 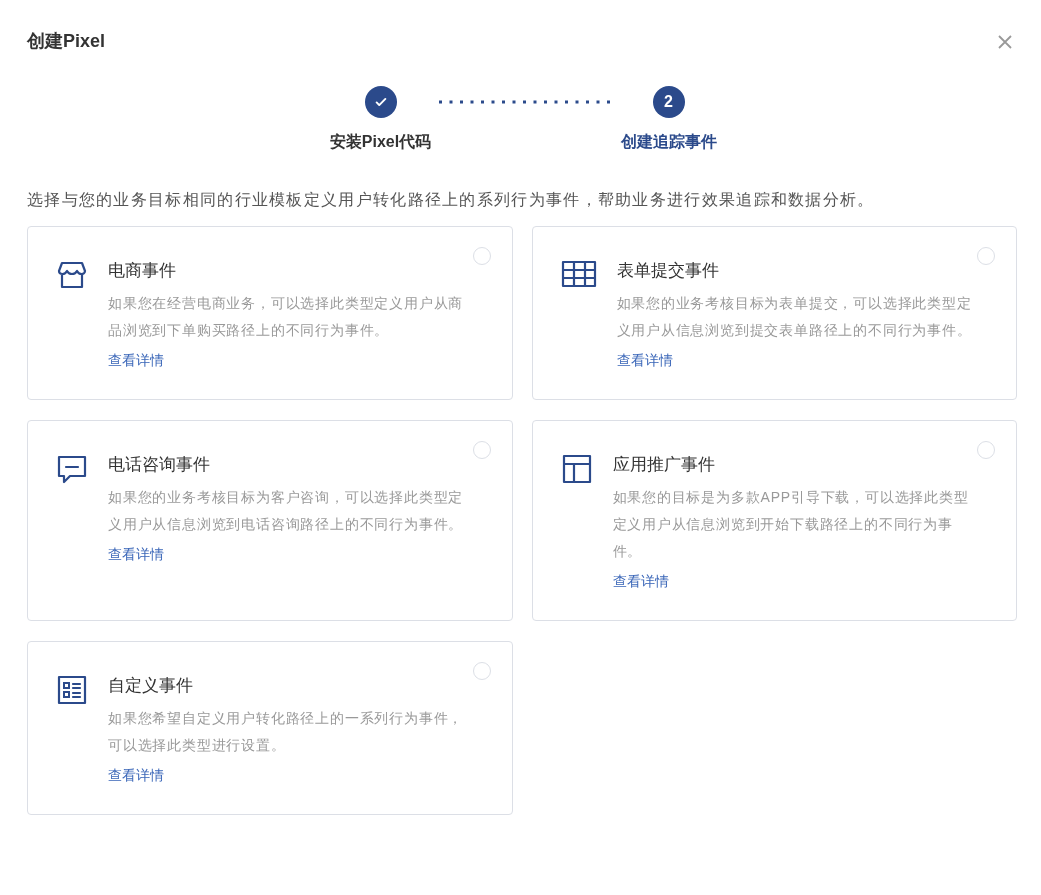 What do you see at coordinates (151, 686) in the screenshot?
I see `card-title: 自定义事件` at bounding box center [151, 686].